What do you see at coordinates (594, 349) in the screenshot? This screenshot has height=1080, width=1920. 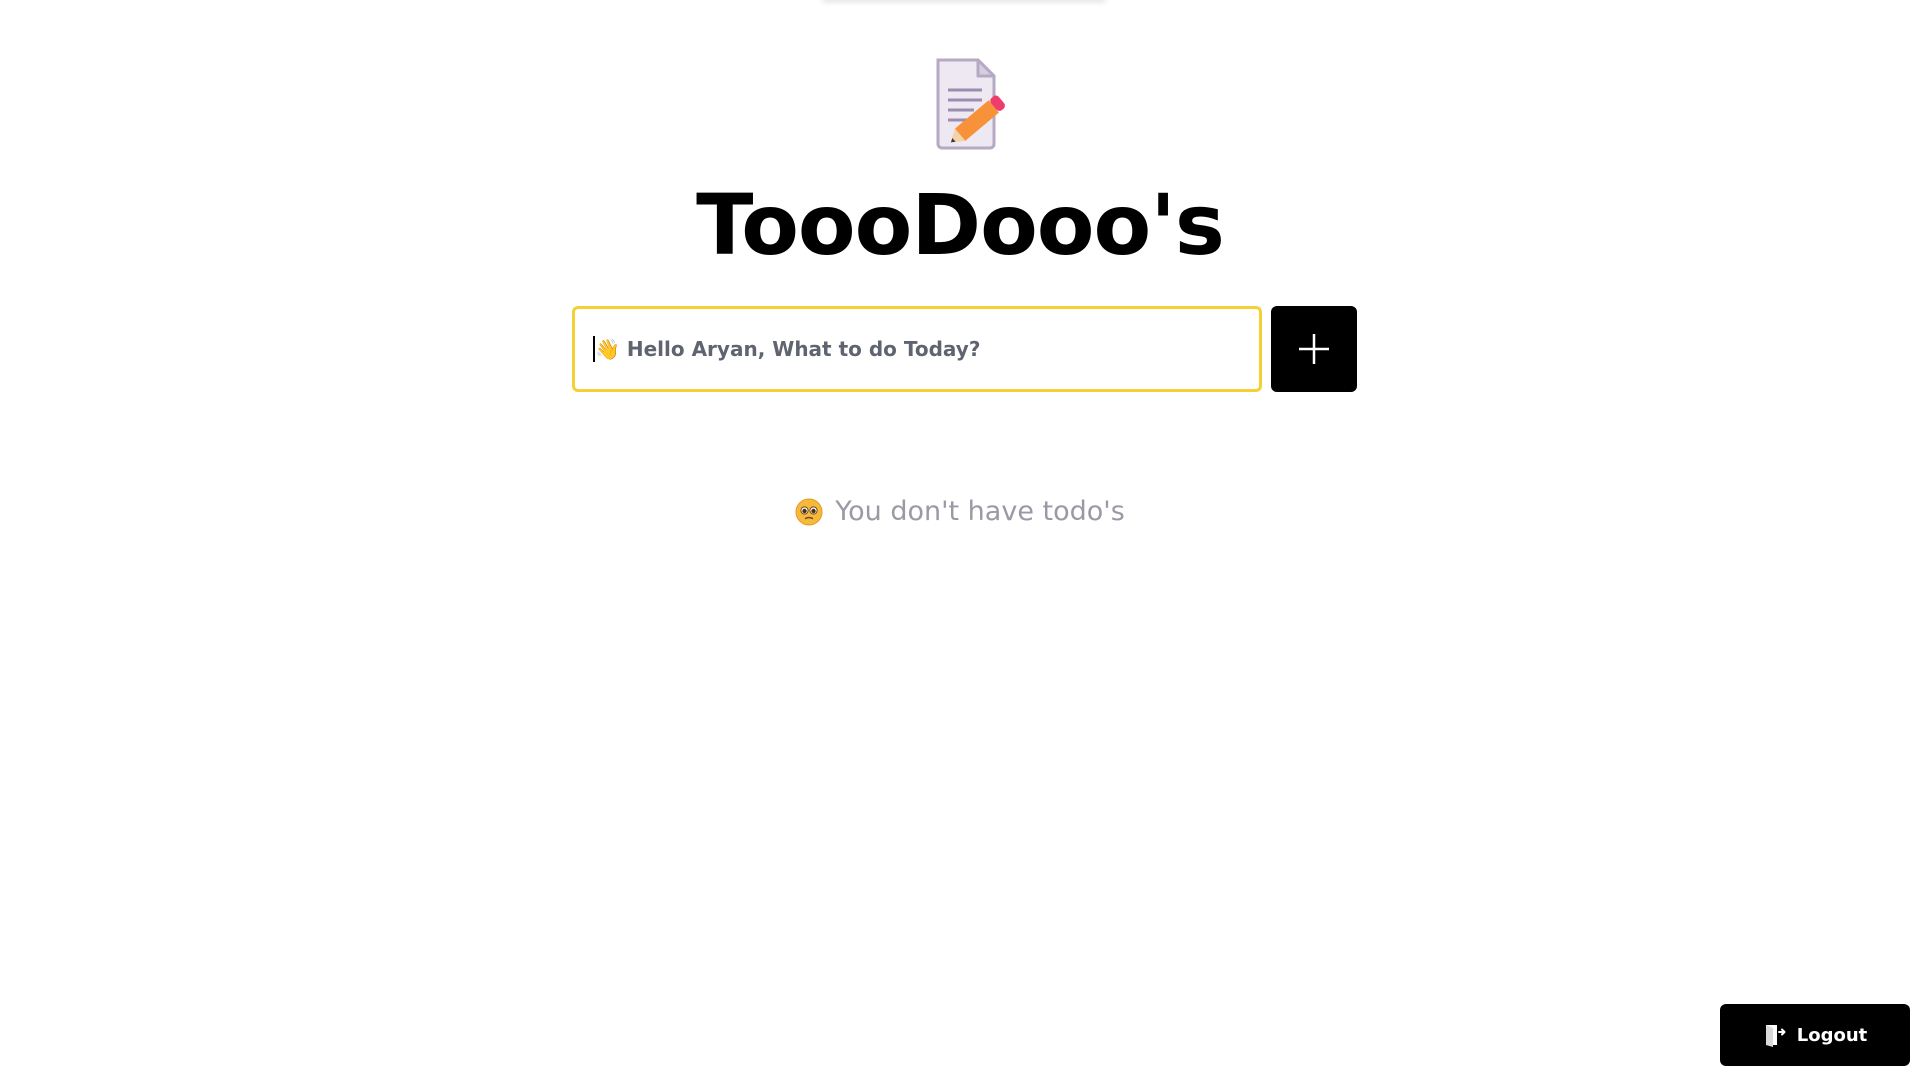 I see `text-caret` at bounding box center [594, 349].